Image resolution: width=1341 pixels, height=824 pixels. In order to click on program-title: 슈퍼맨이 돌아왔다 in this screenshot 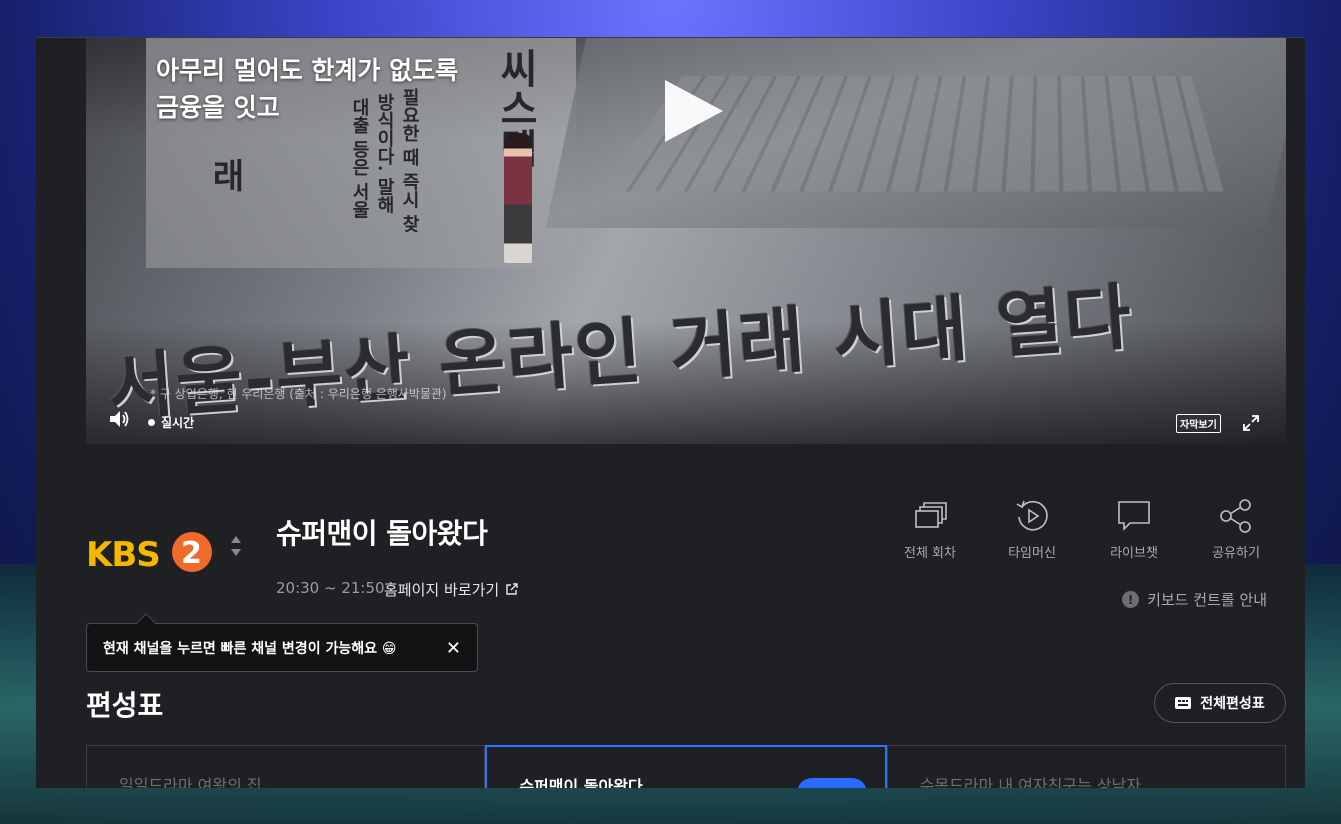, I will do `click(382, 533)`.